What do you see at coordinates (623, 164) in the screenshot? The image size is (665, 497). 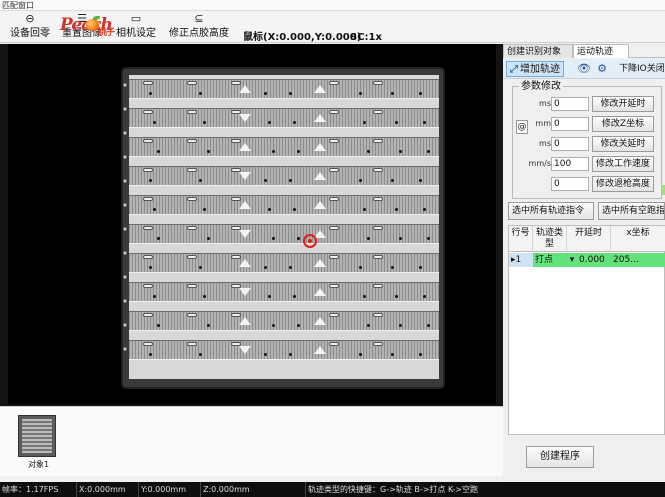 I see `modify-speed-button: 修改工作速度` at bounding box center [623, 164].